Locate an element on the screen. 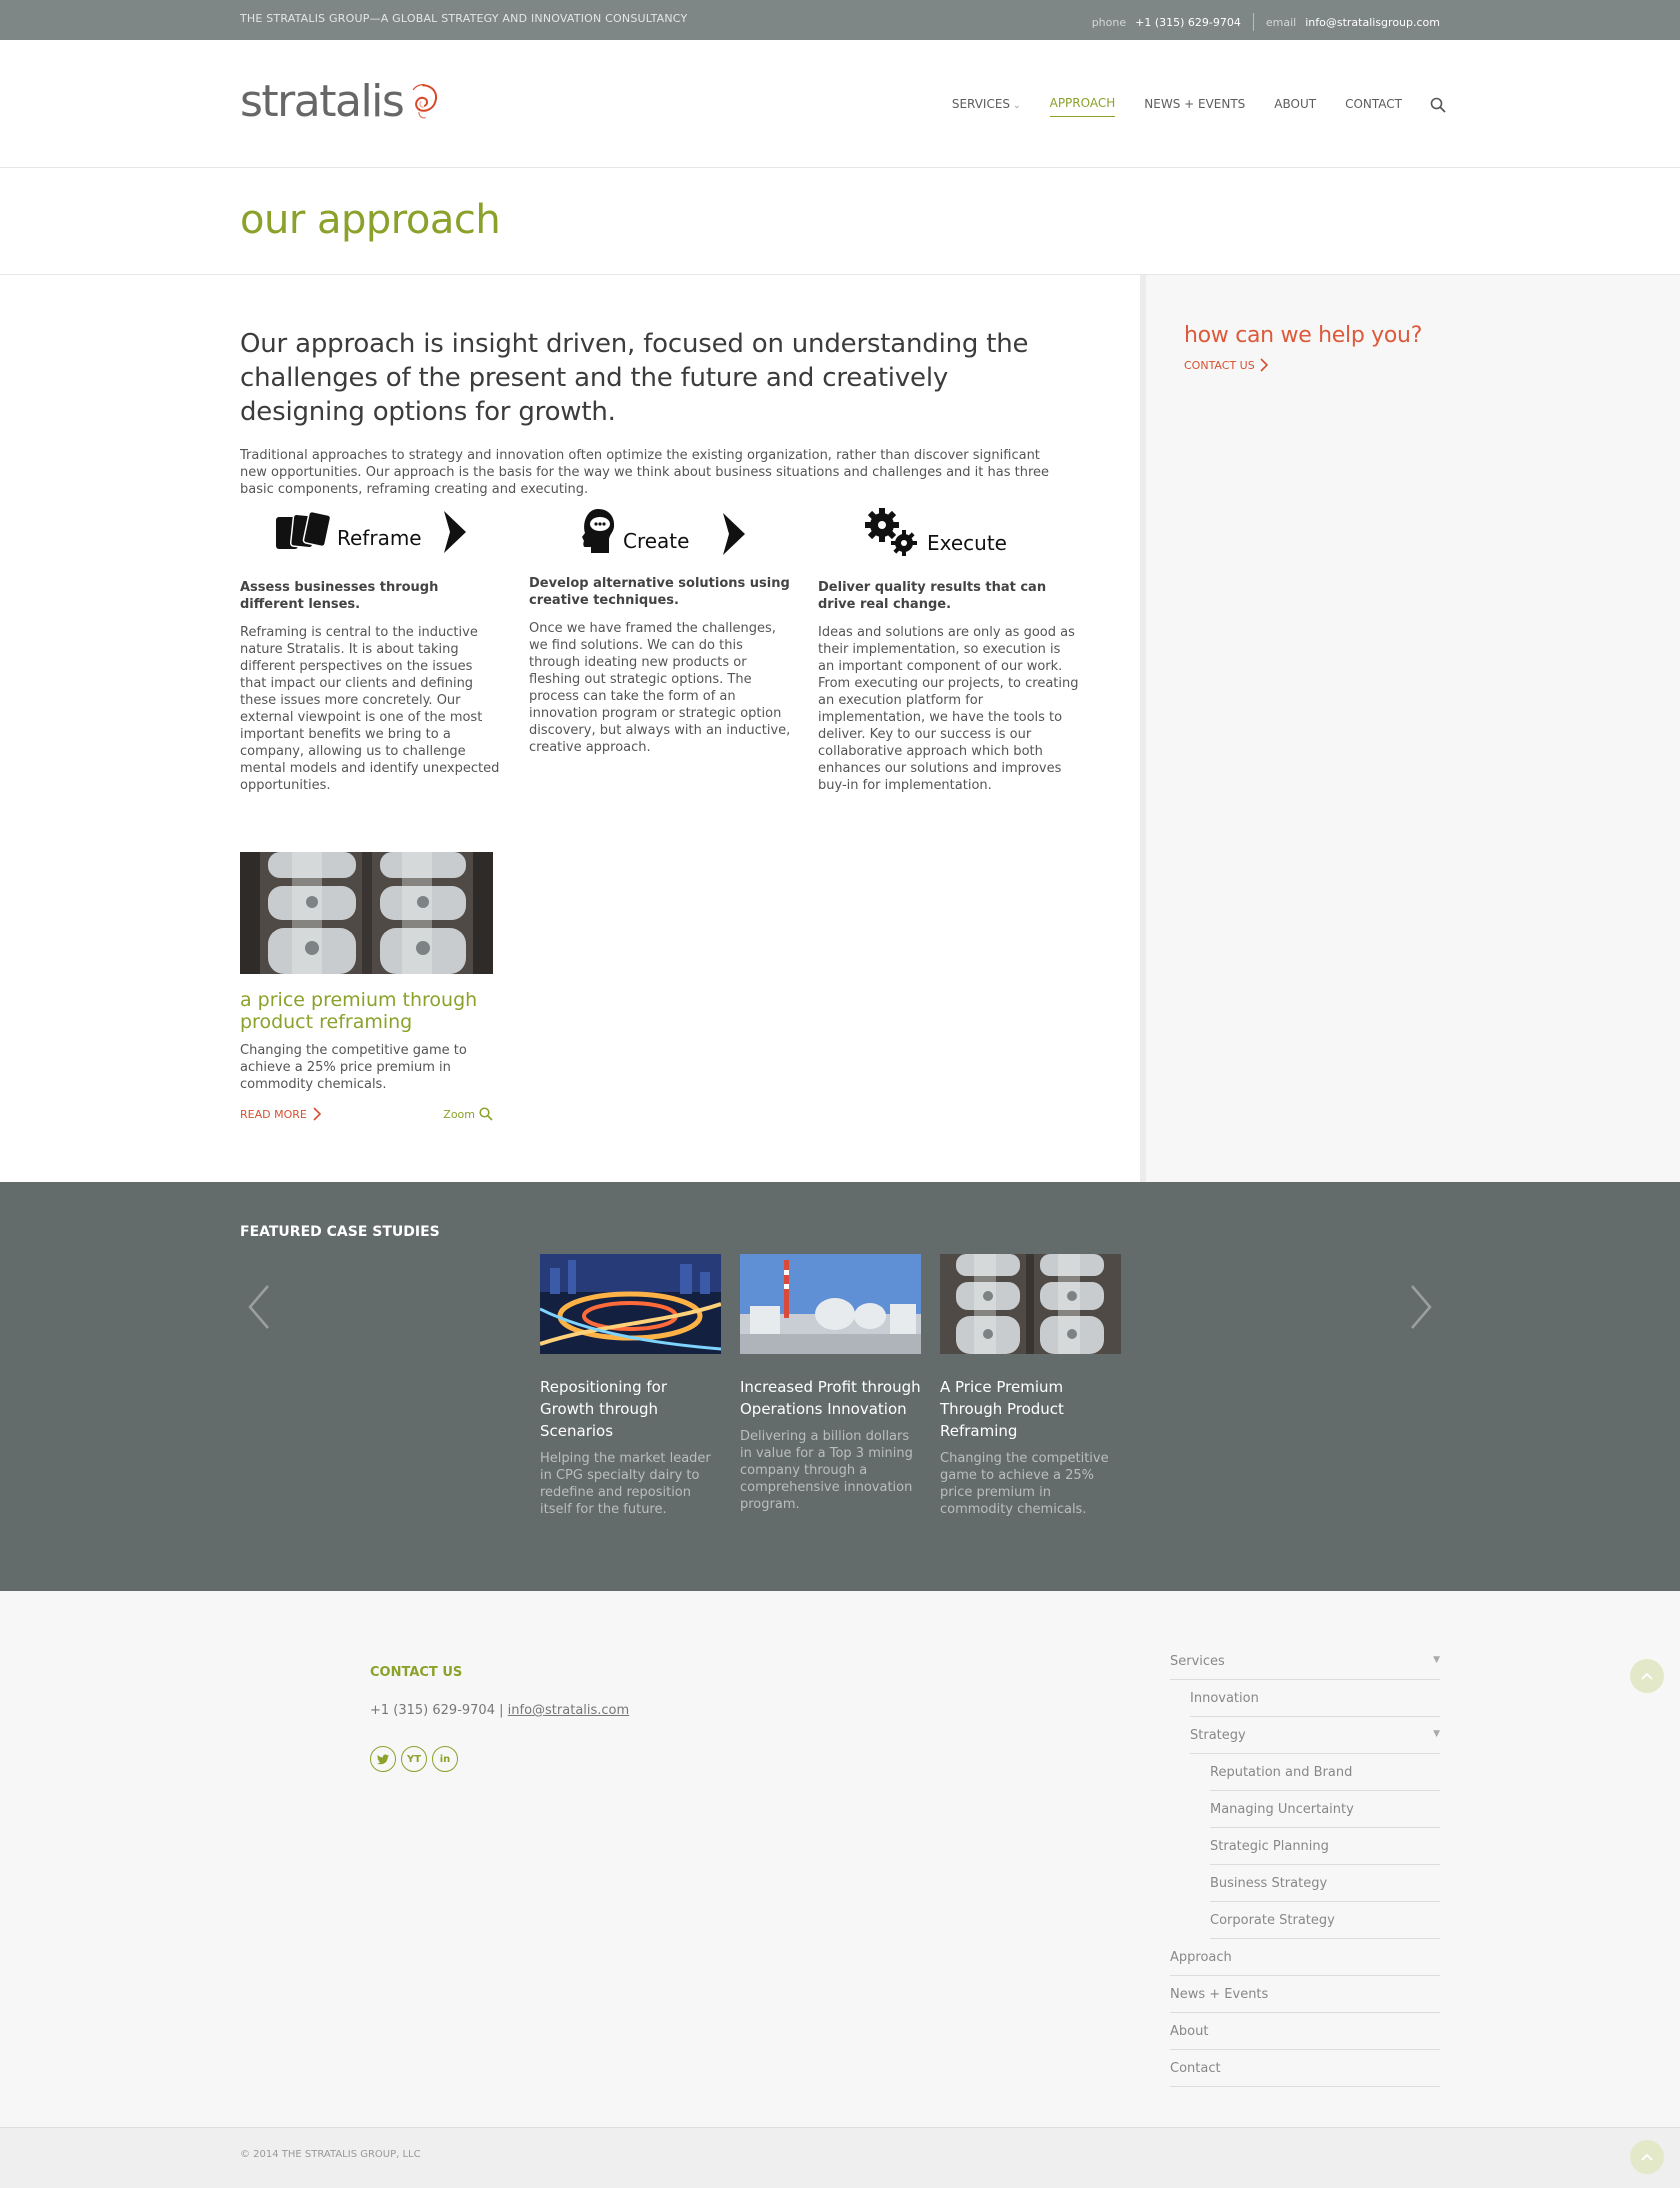 The width and height of the screenshot is (1680, 2188). page-title: our approach is located at coordinates (370, 220).